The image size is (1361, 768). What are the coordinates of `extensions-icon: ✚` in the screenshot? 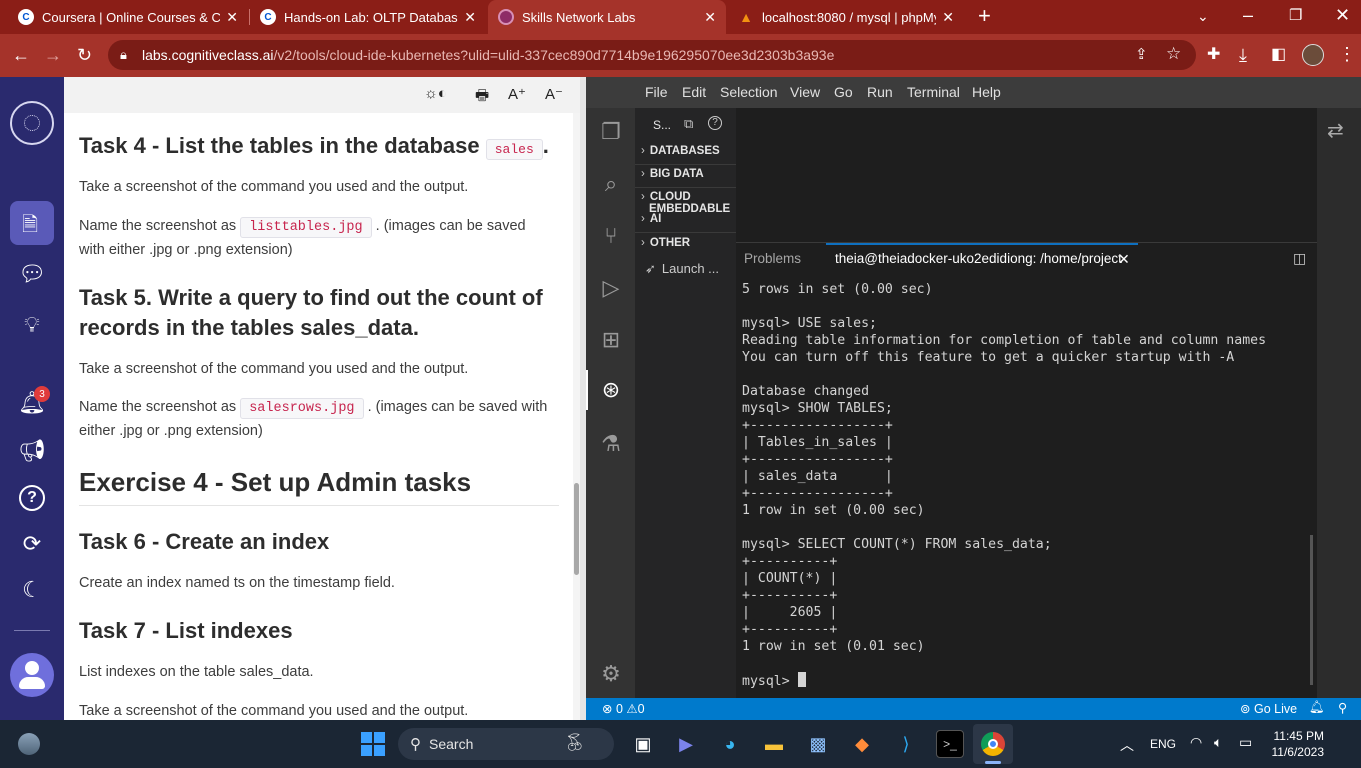 It's located at (1213, 55).